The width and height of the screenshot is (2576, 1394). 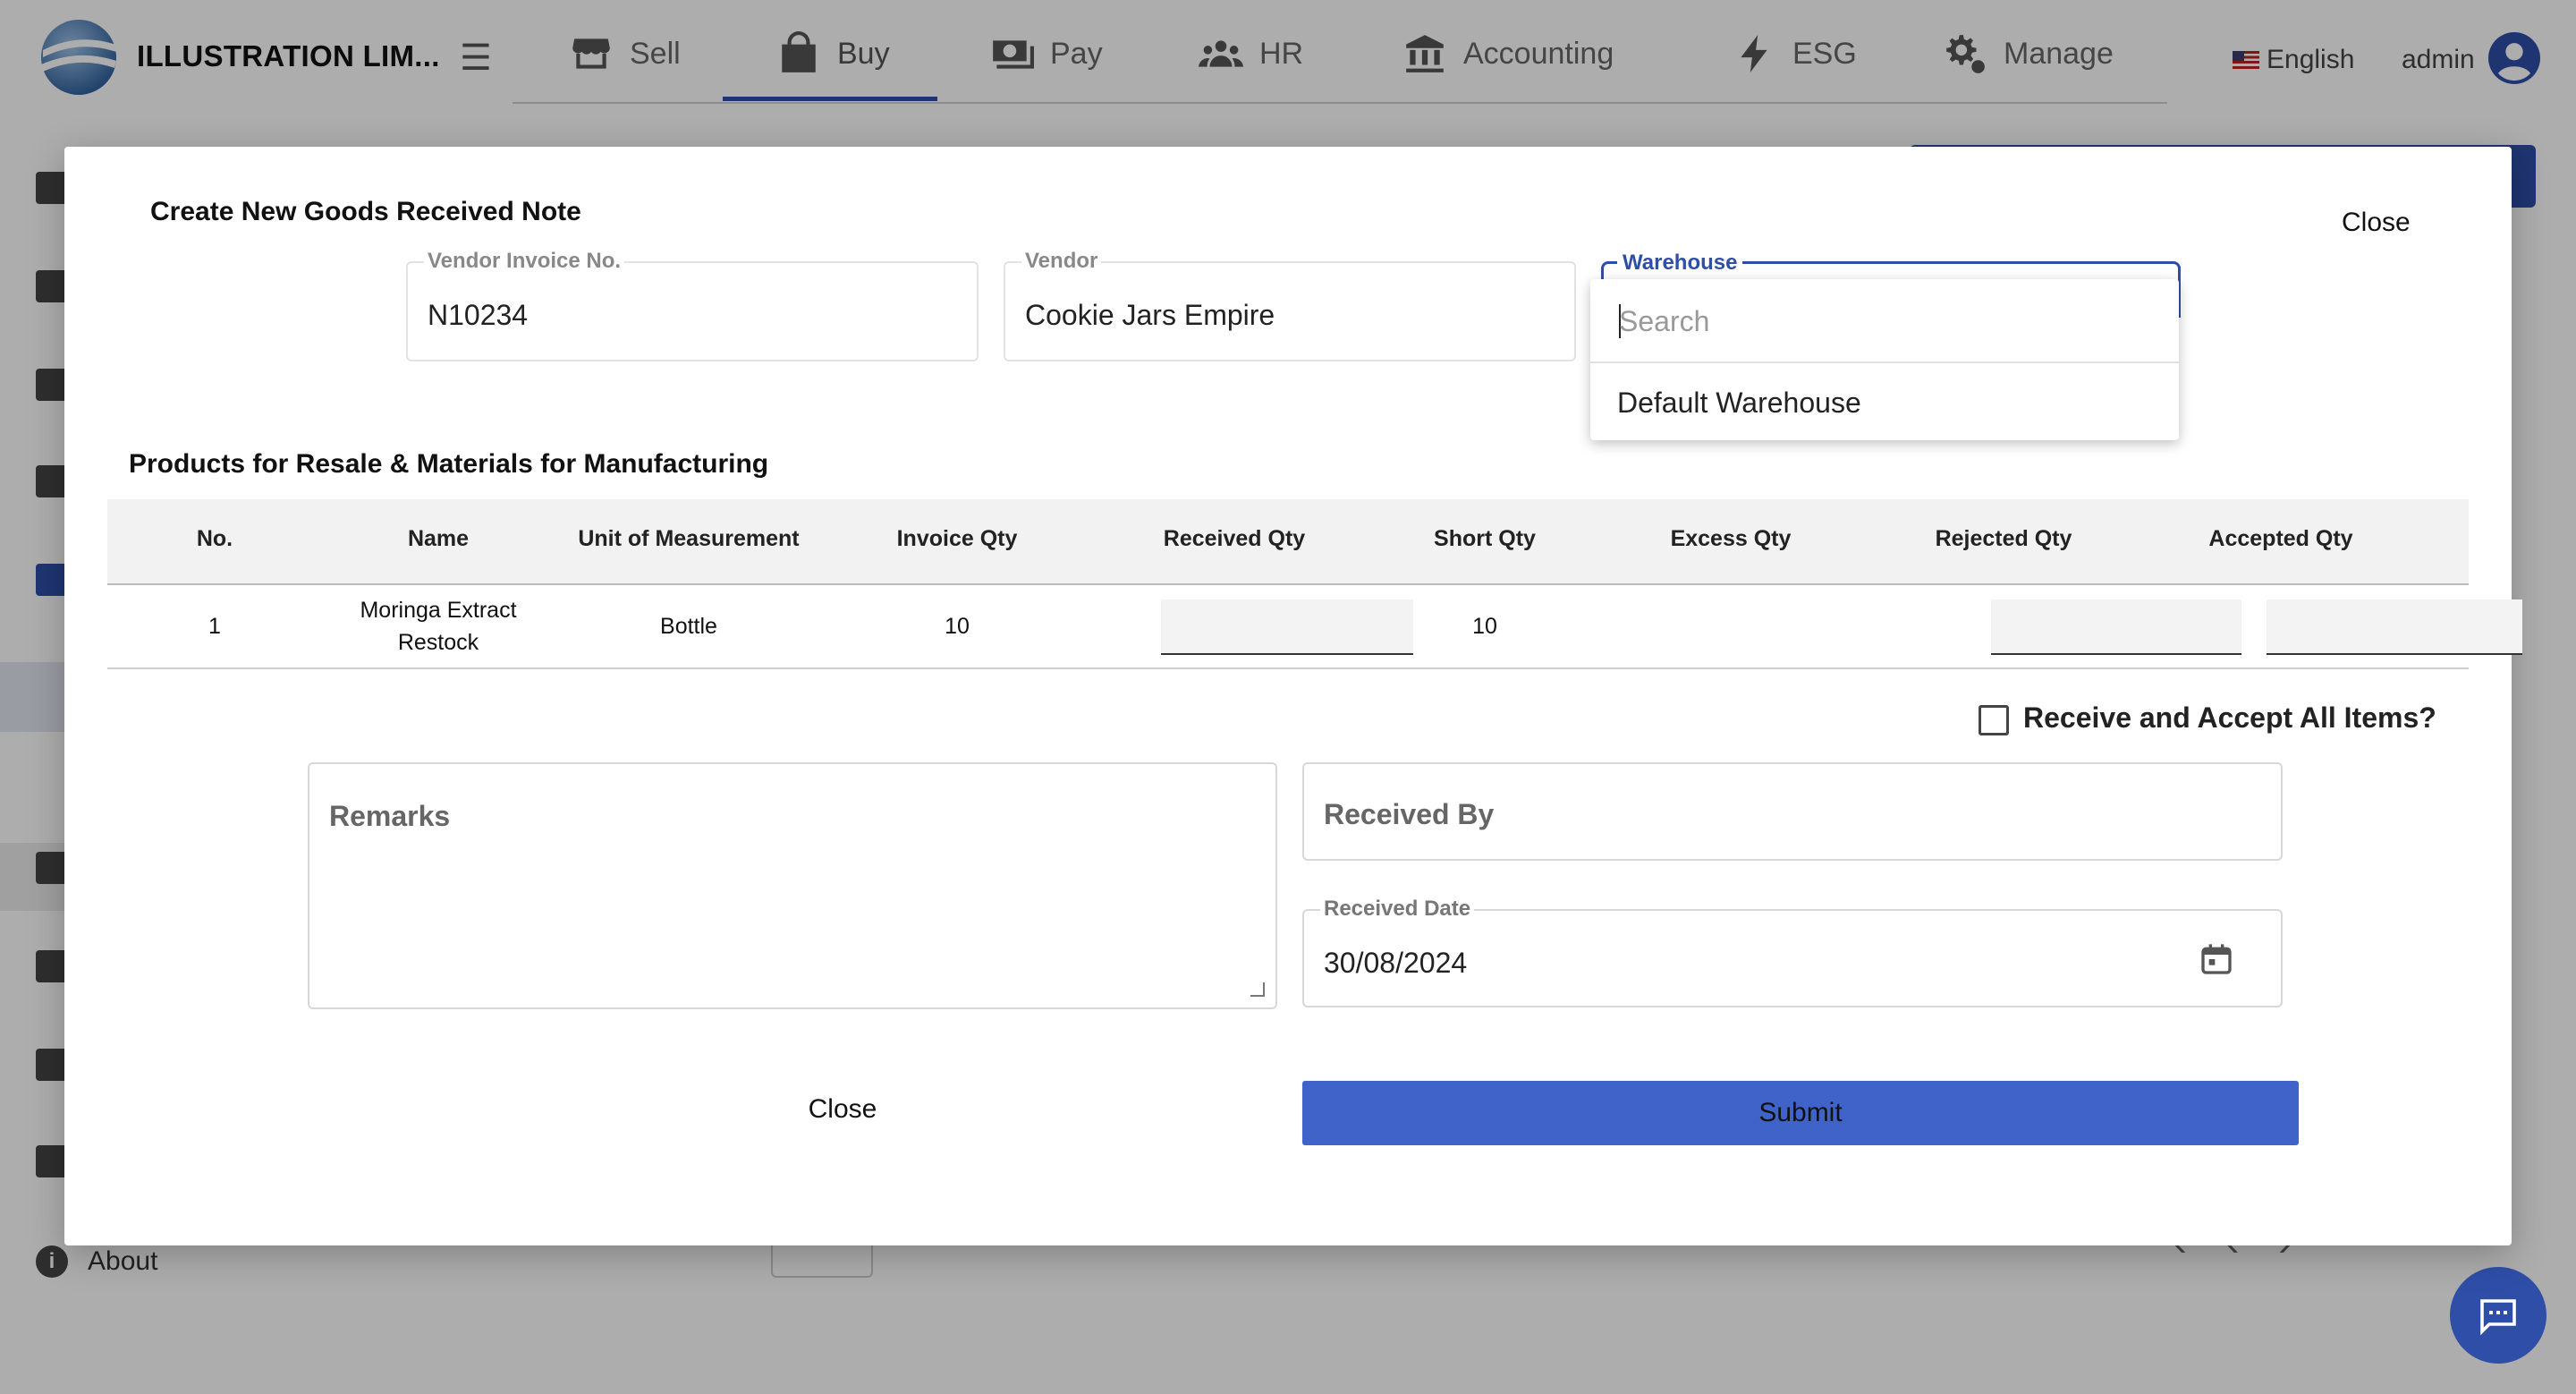 What do you see at coordinates (2280, 538) in the screenshot?
I see `column-header: Accepted Qty` at bounding box center [2280, 538].